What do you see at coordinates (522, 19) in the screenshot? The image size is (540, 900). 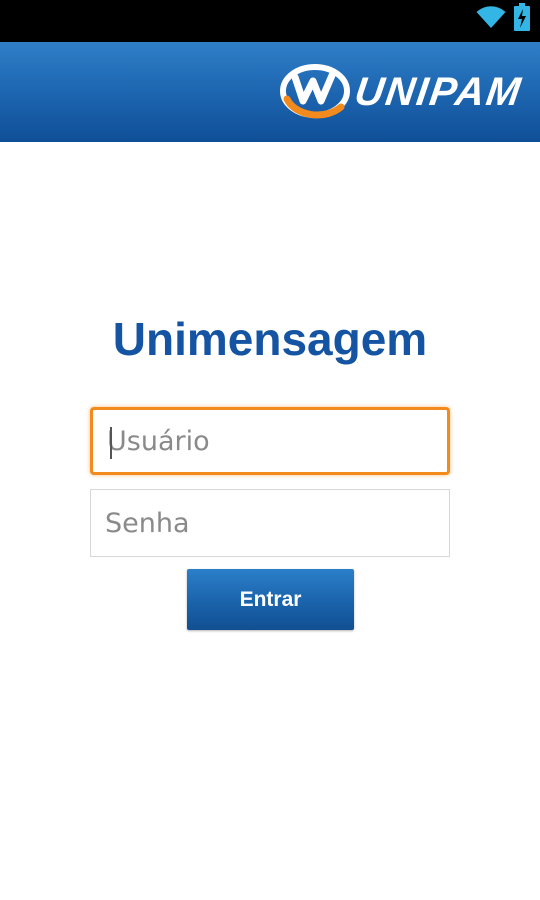 I see `battery-charging-icon` at bounding box center [522, 19].